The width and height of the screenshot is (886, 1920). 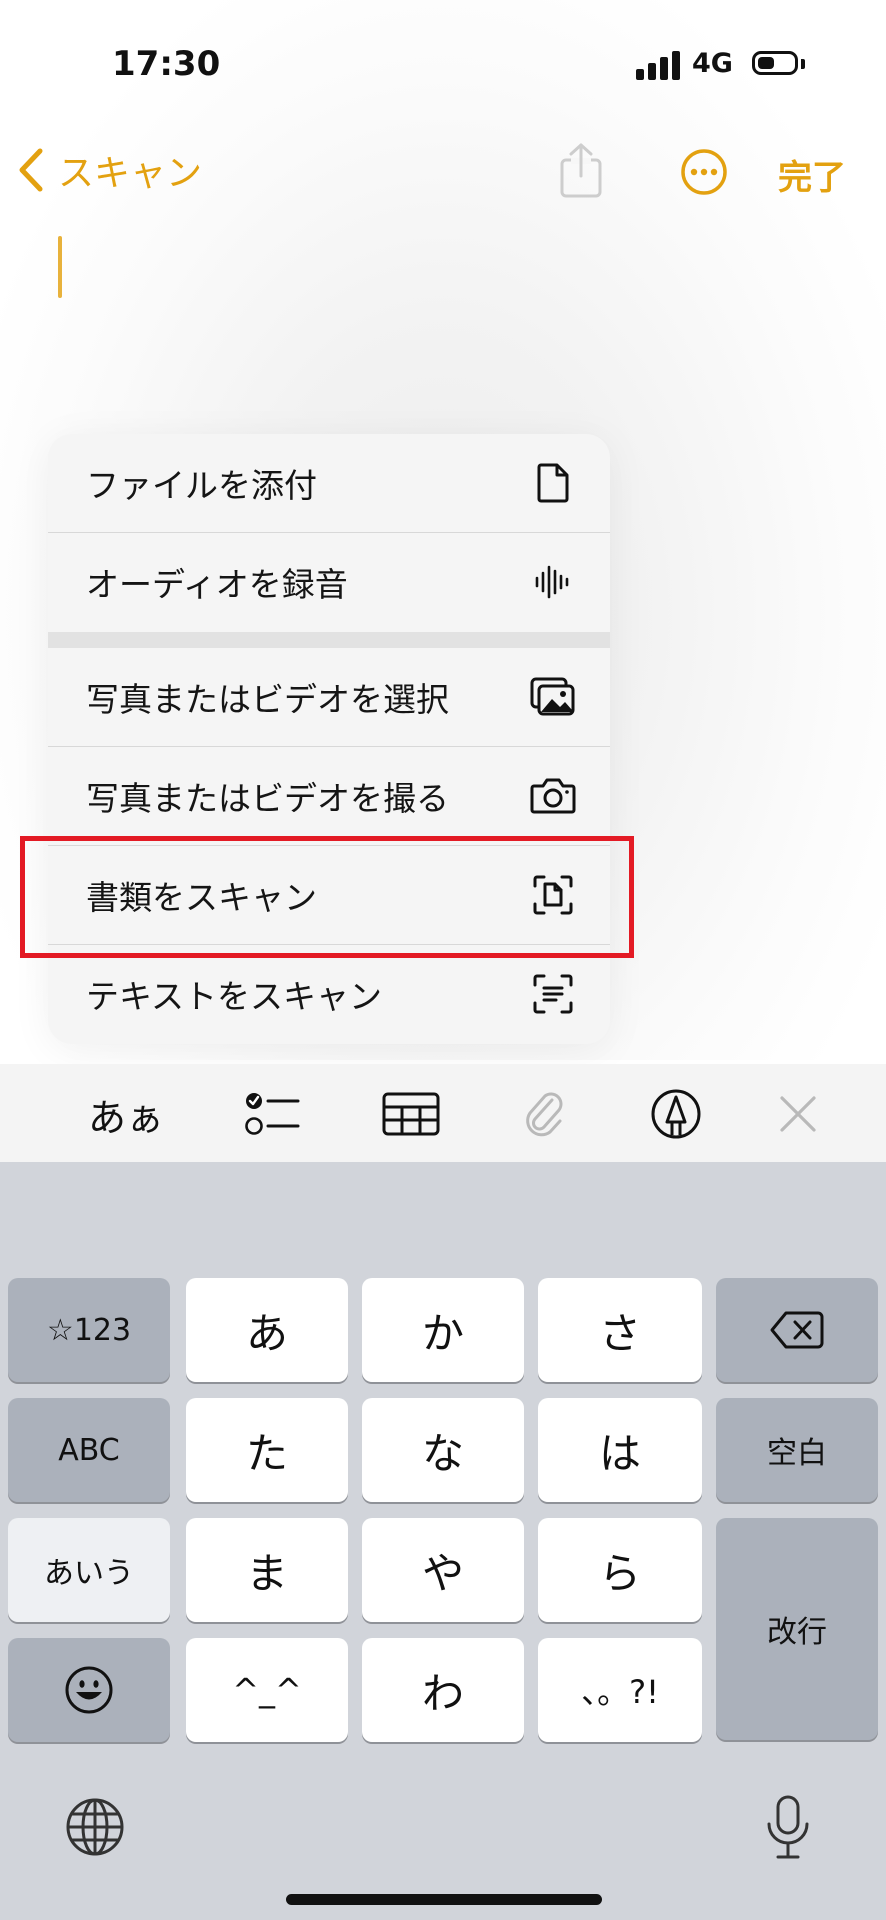 I want to click on key-wa: わ, so click(x=443, y=1690).